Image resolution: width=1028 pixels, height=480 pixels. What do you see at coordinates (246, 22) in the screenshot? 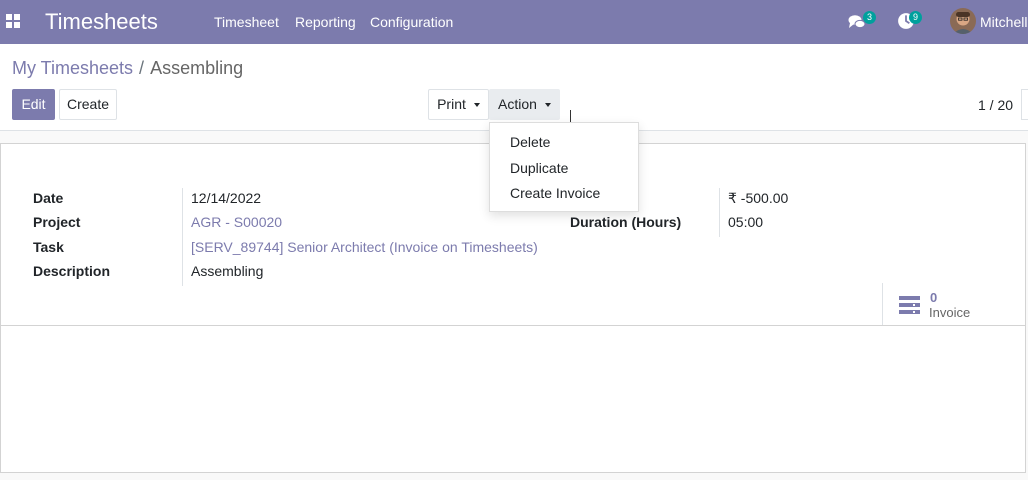
I see `menu-timesheet: Timesheet` at bounding box center [246, 22].